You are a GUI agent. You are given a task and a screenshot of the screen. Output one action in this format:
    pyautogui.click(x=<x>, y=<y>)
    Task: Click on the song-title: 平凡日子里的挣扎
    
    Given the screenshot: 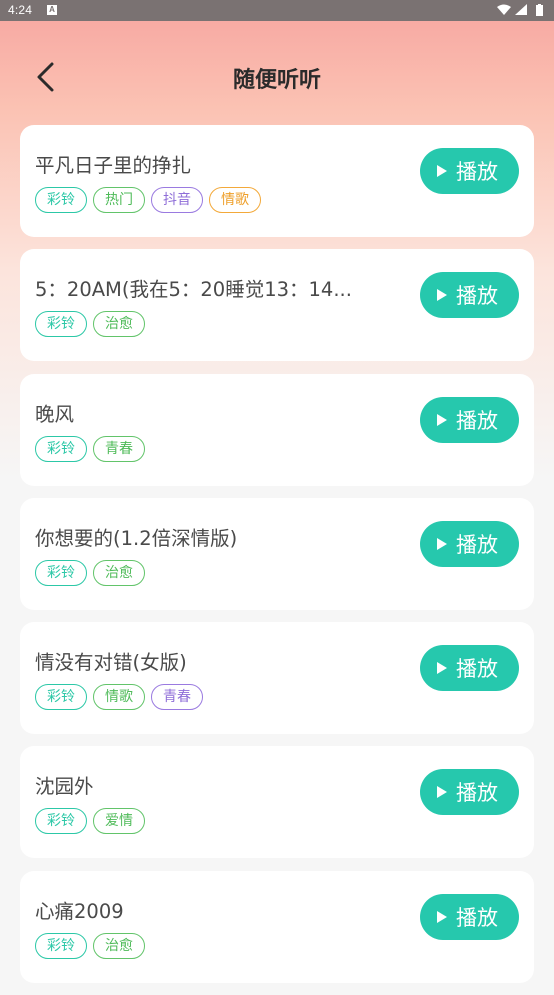 What is the action you would take?
    pyautogui.click(x=113, y=165)
    